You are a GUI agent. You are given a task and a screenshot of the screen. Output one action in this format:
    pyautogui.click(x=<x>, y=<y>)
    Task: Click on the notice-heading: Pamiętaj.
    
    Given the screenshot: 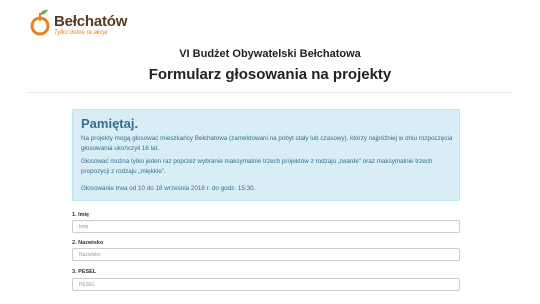 What is the action you would take?
    pyautogui.click(x=110, y=123)
    